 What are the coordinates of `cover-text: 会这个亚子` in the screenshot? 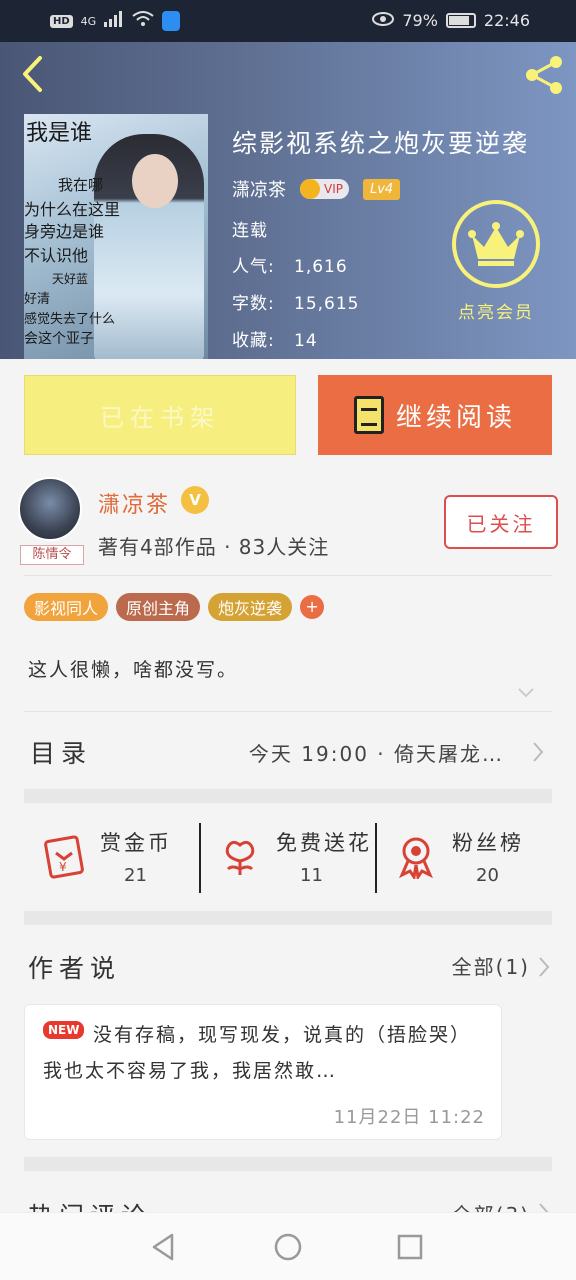 It's located at (59, 339).